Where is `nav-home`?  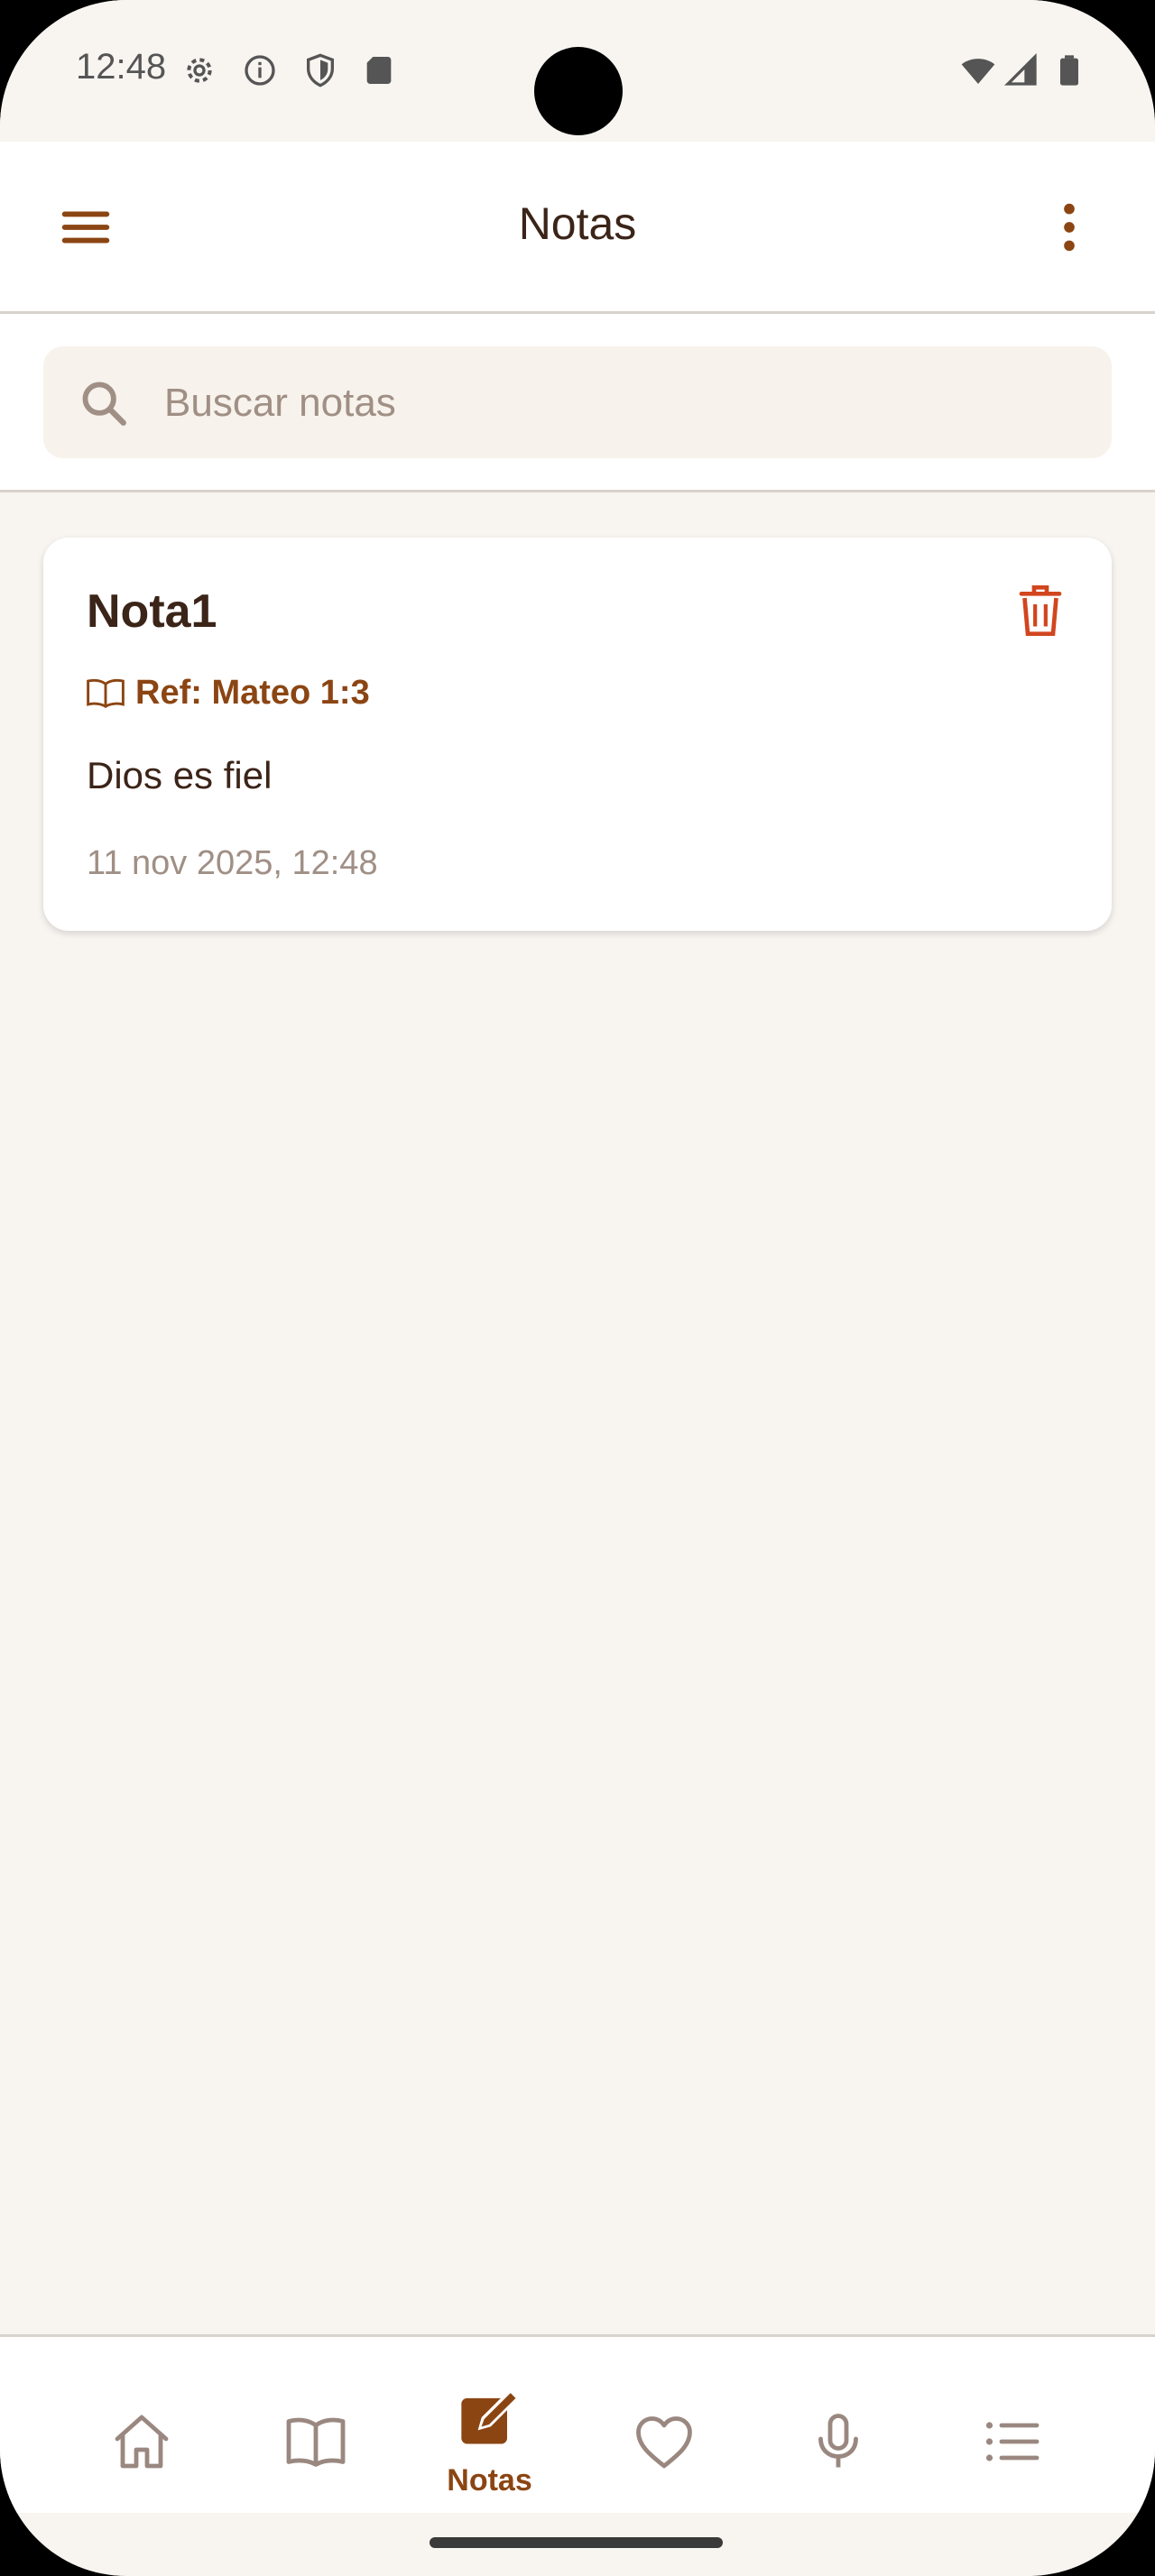 nav-home is located at coordinates (141, 2425).